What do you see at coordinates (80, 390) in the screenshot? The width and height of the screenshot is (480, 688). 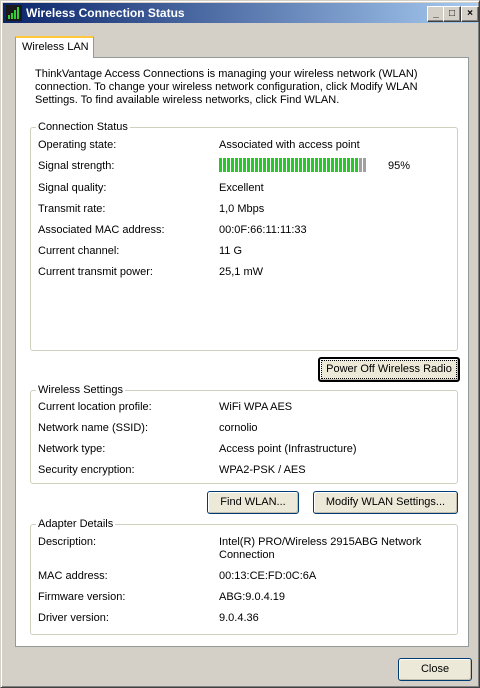 I see `group-title: Wireless Settings` at bounding box center [80, 390].